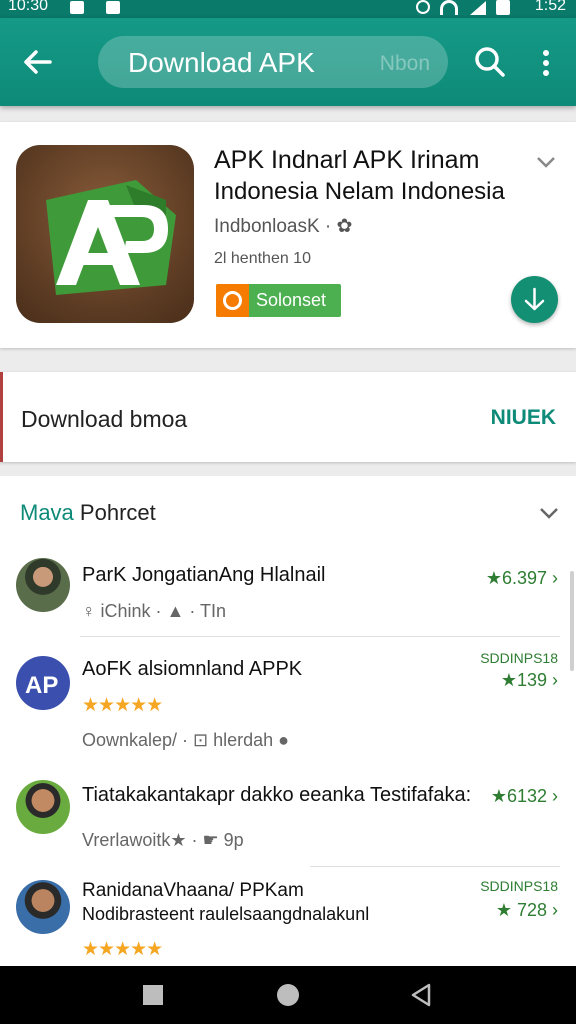  What do you see at coordinates (262, 258) in the screenshot?
I see `app-date: 2l henthen 10` at bounding box center [262, 258].